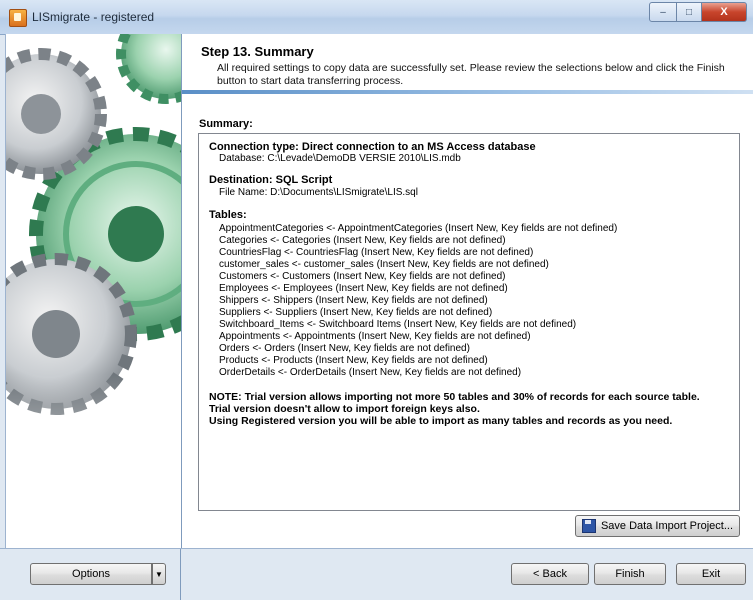 Image resolution: width=753 pixels, height=600 pixels. What do you see at coordinates (663, 12) in the screenshot?
I see `minimize-button: –` at bounding box center [663, 12].